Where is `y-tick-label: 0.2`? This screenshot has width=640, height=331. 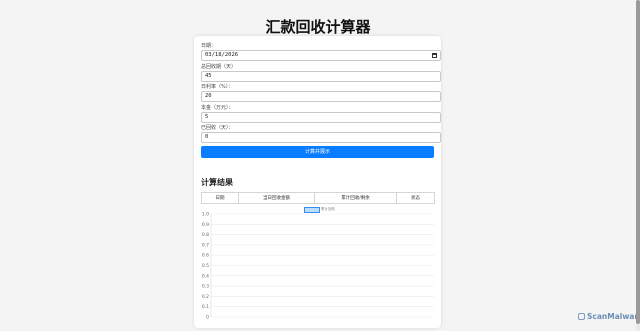
y-tick-label: 0.2 is located at coordinates (205, 297).